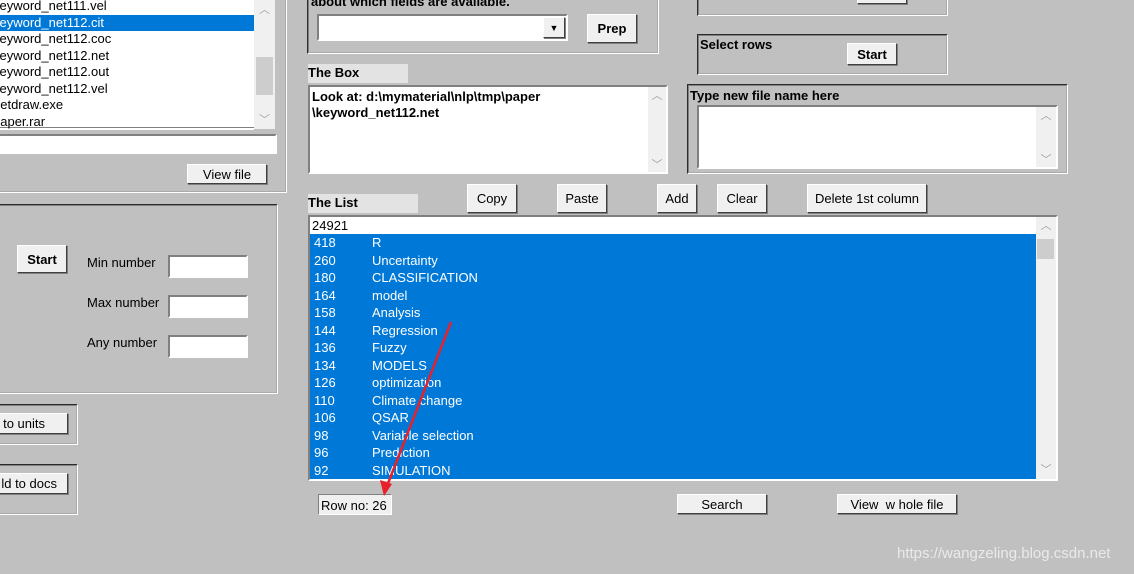 This screenshot has height=574, width=1134. Describe the element at coordinates (386, 488) in the screenshot. I see `arrow-head` at that location.